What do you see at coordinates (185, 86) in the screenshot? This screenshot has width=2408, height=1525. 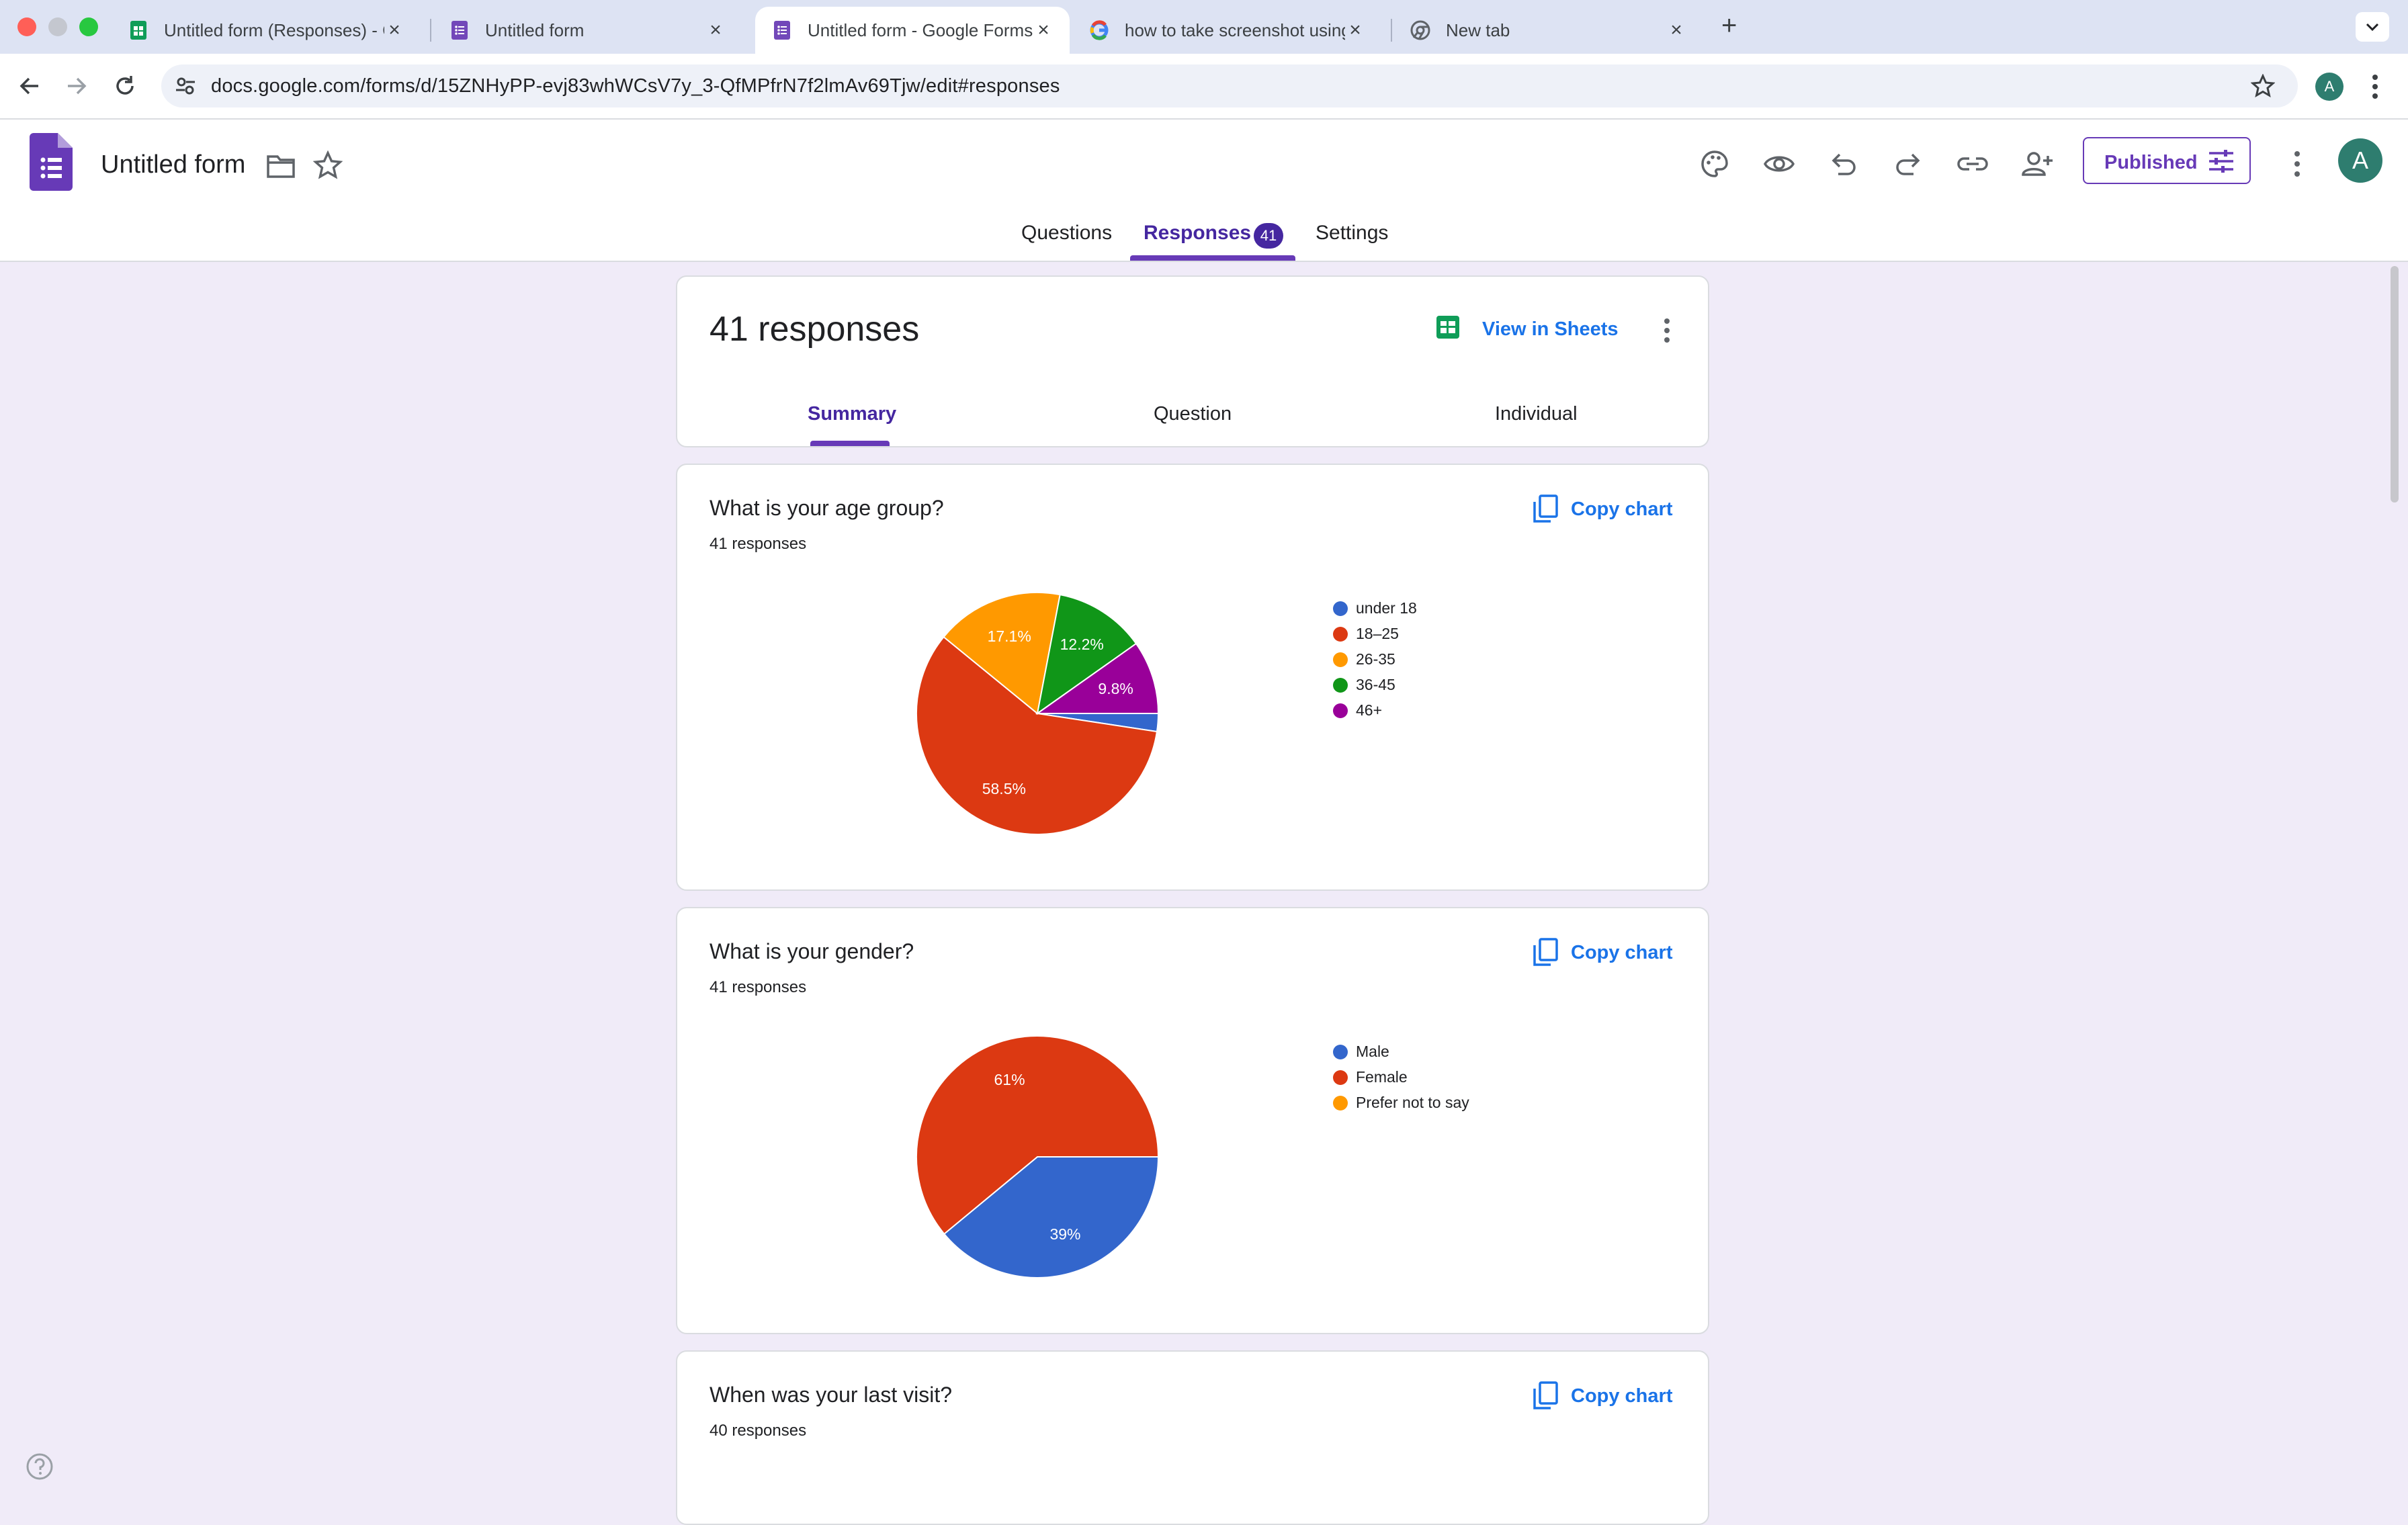 I see `site-settings-icon` at bounding box center [185, 86].